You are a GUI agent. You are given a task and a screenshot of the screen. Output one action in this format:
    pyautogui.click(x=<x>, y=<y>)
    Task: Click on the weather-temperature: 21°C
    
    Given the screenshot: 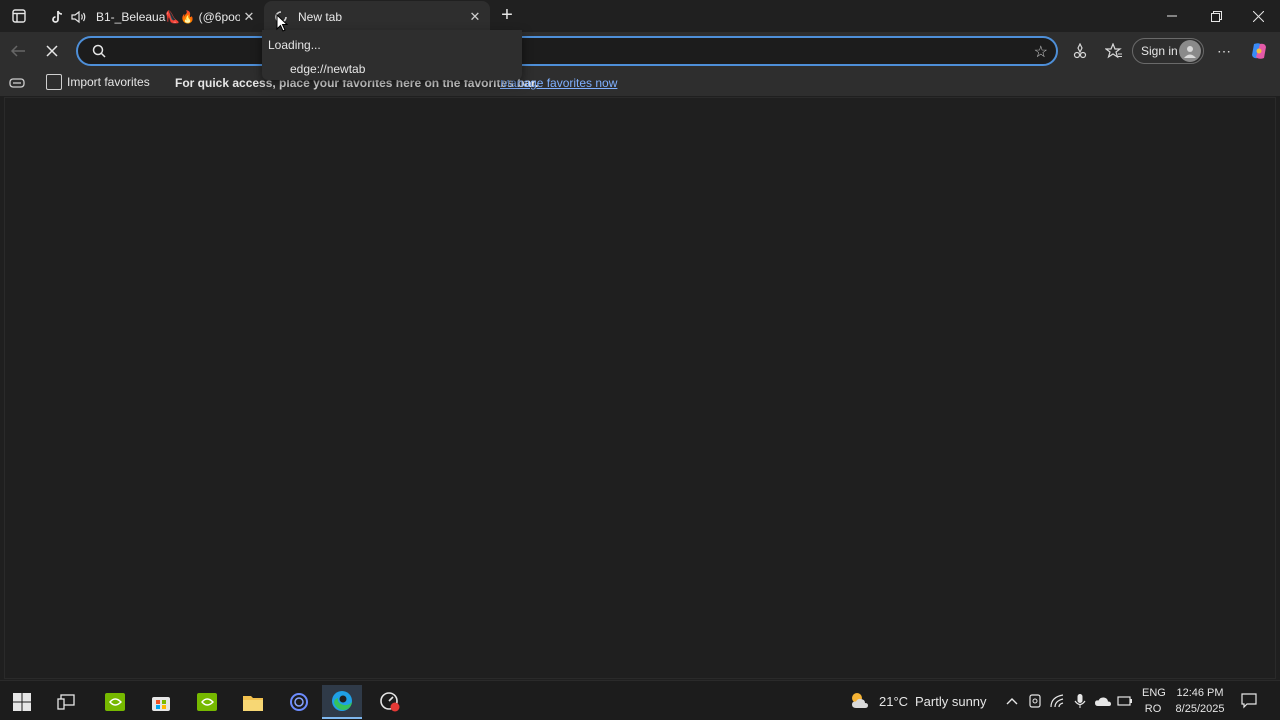 What is the action you would take?
    pyautogui.click(x=893, y=701)
    